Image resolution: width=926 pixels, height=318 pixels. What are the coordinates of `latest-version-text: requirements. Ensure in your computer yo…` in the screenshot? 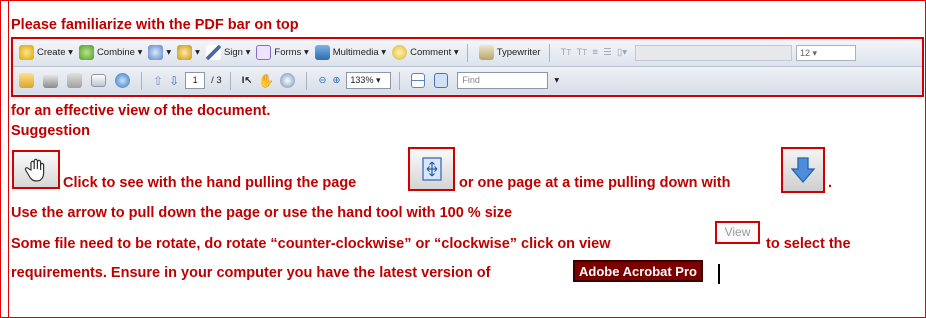 It's located at (251, 273).